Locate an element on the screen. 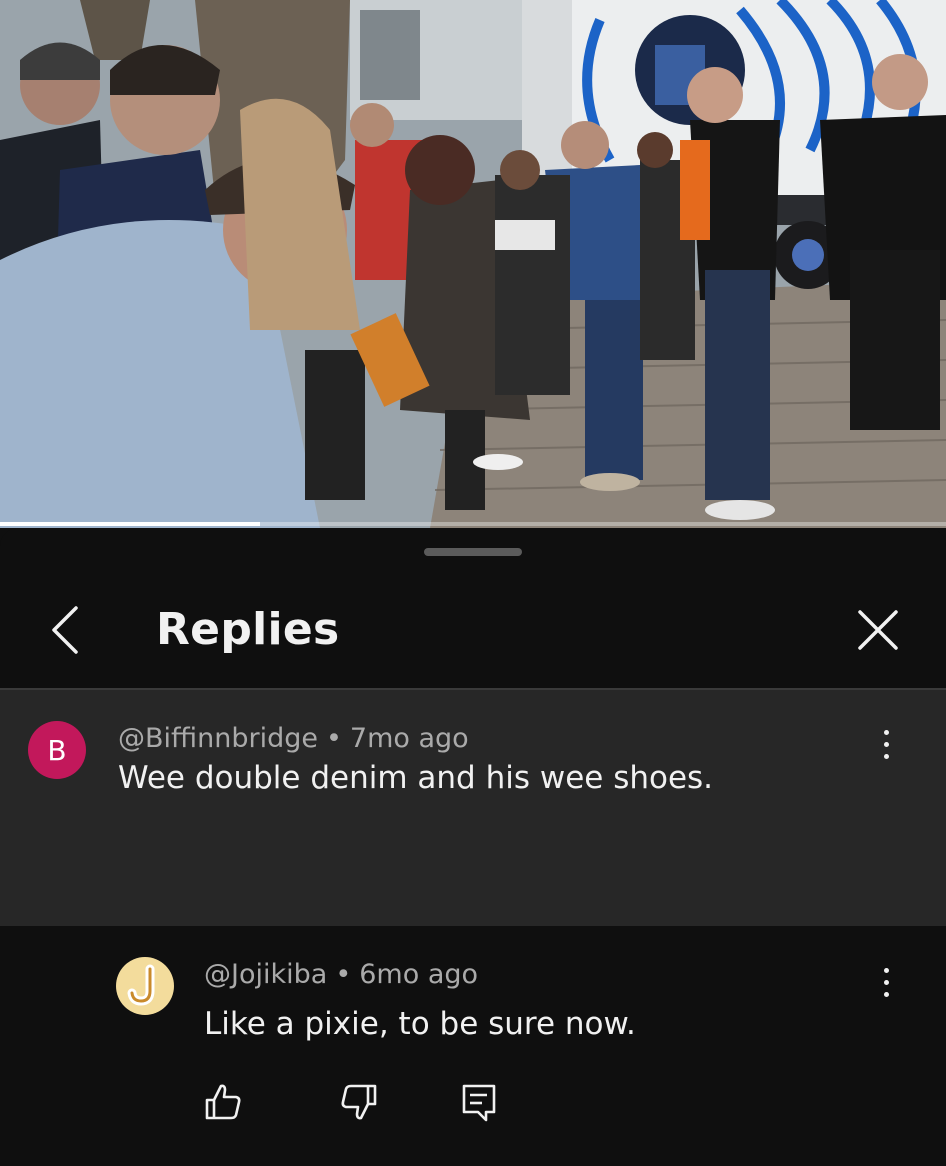 This screenshot has width=946, height=1166. reply-icon is located at coordinates (479, 1103).